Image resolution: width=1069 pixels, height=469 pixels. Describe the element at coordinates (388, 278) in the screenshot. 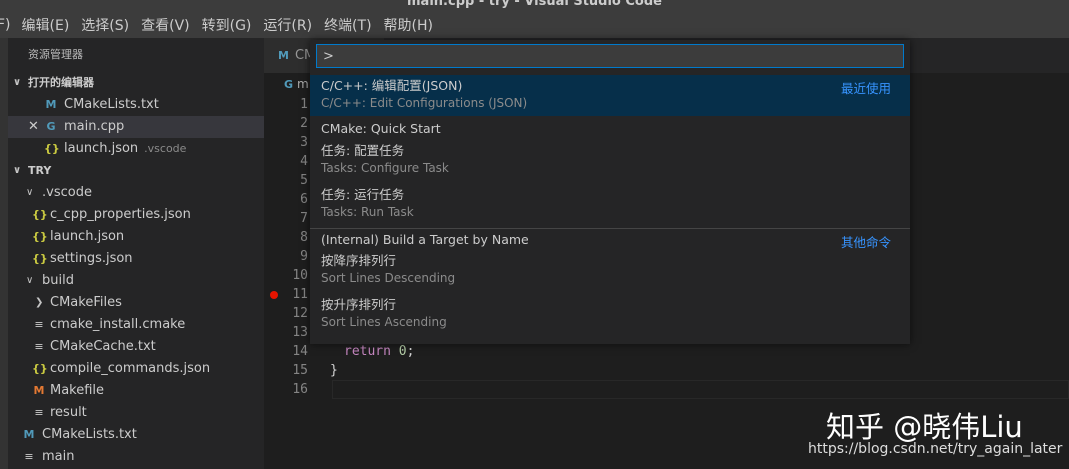

I see `palette-item-subtitle: Sort Lines Descending` at that location.